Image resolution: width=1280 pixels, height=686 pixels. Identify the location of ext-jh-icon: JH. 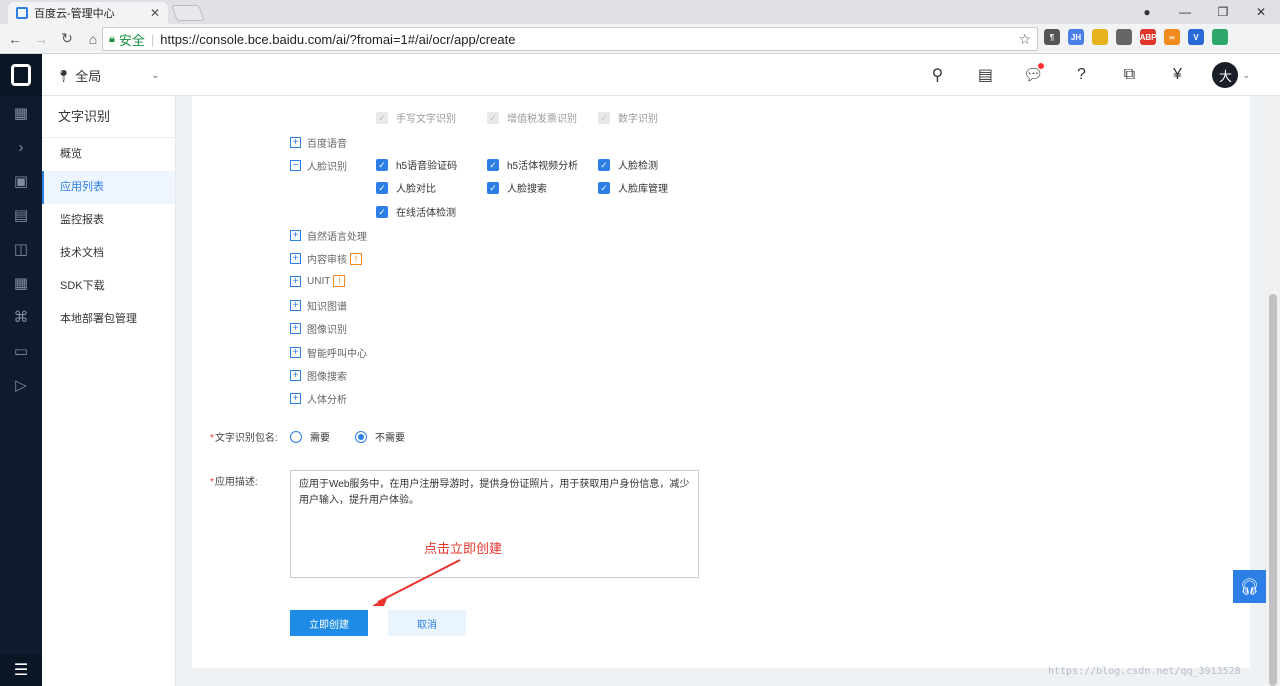
(1076, 37).